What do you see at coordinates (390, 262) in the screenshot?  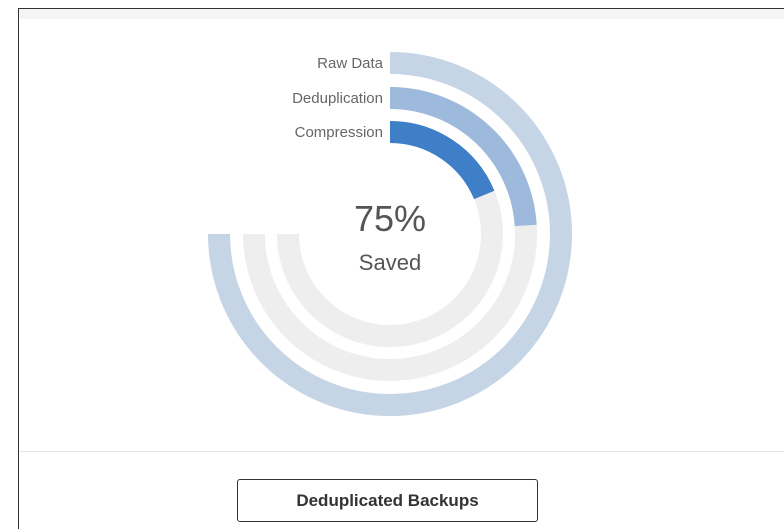 I see `center-caption: Saved` at bounding box center [390, 262].